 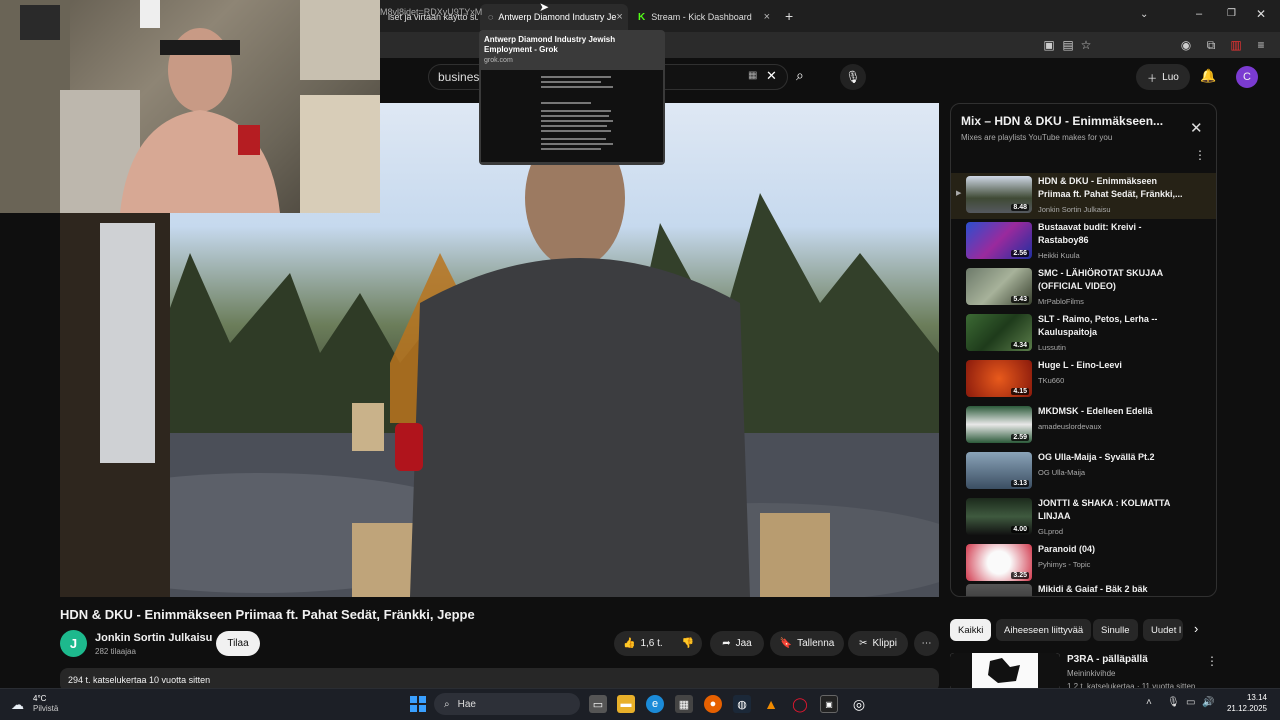 I want to click on recommendation-title: P3RA - pälläpällä, so click(x=1107, y=659).